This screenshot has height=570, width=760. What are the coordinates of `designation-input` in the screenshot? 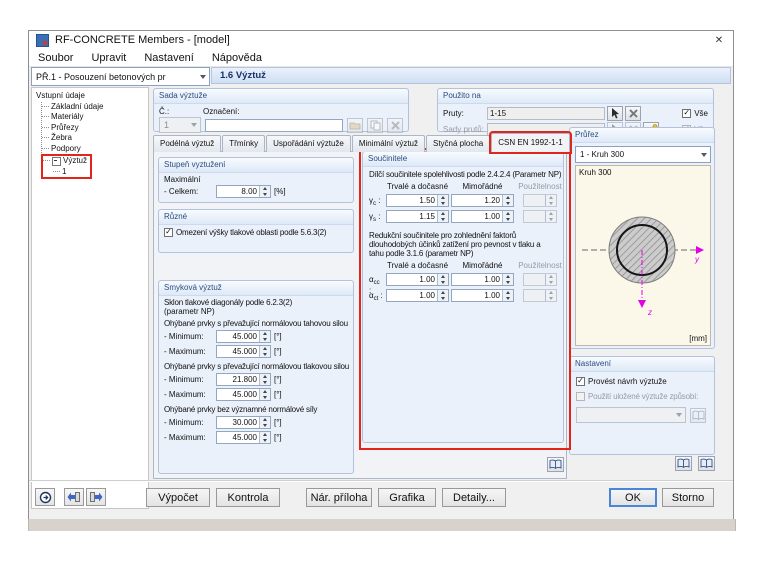 It's located at (274, 125).